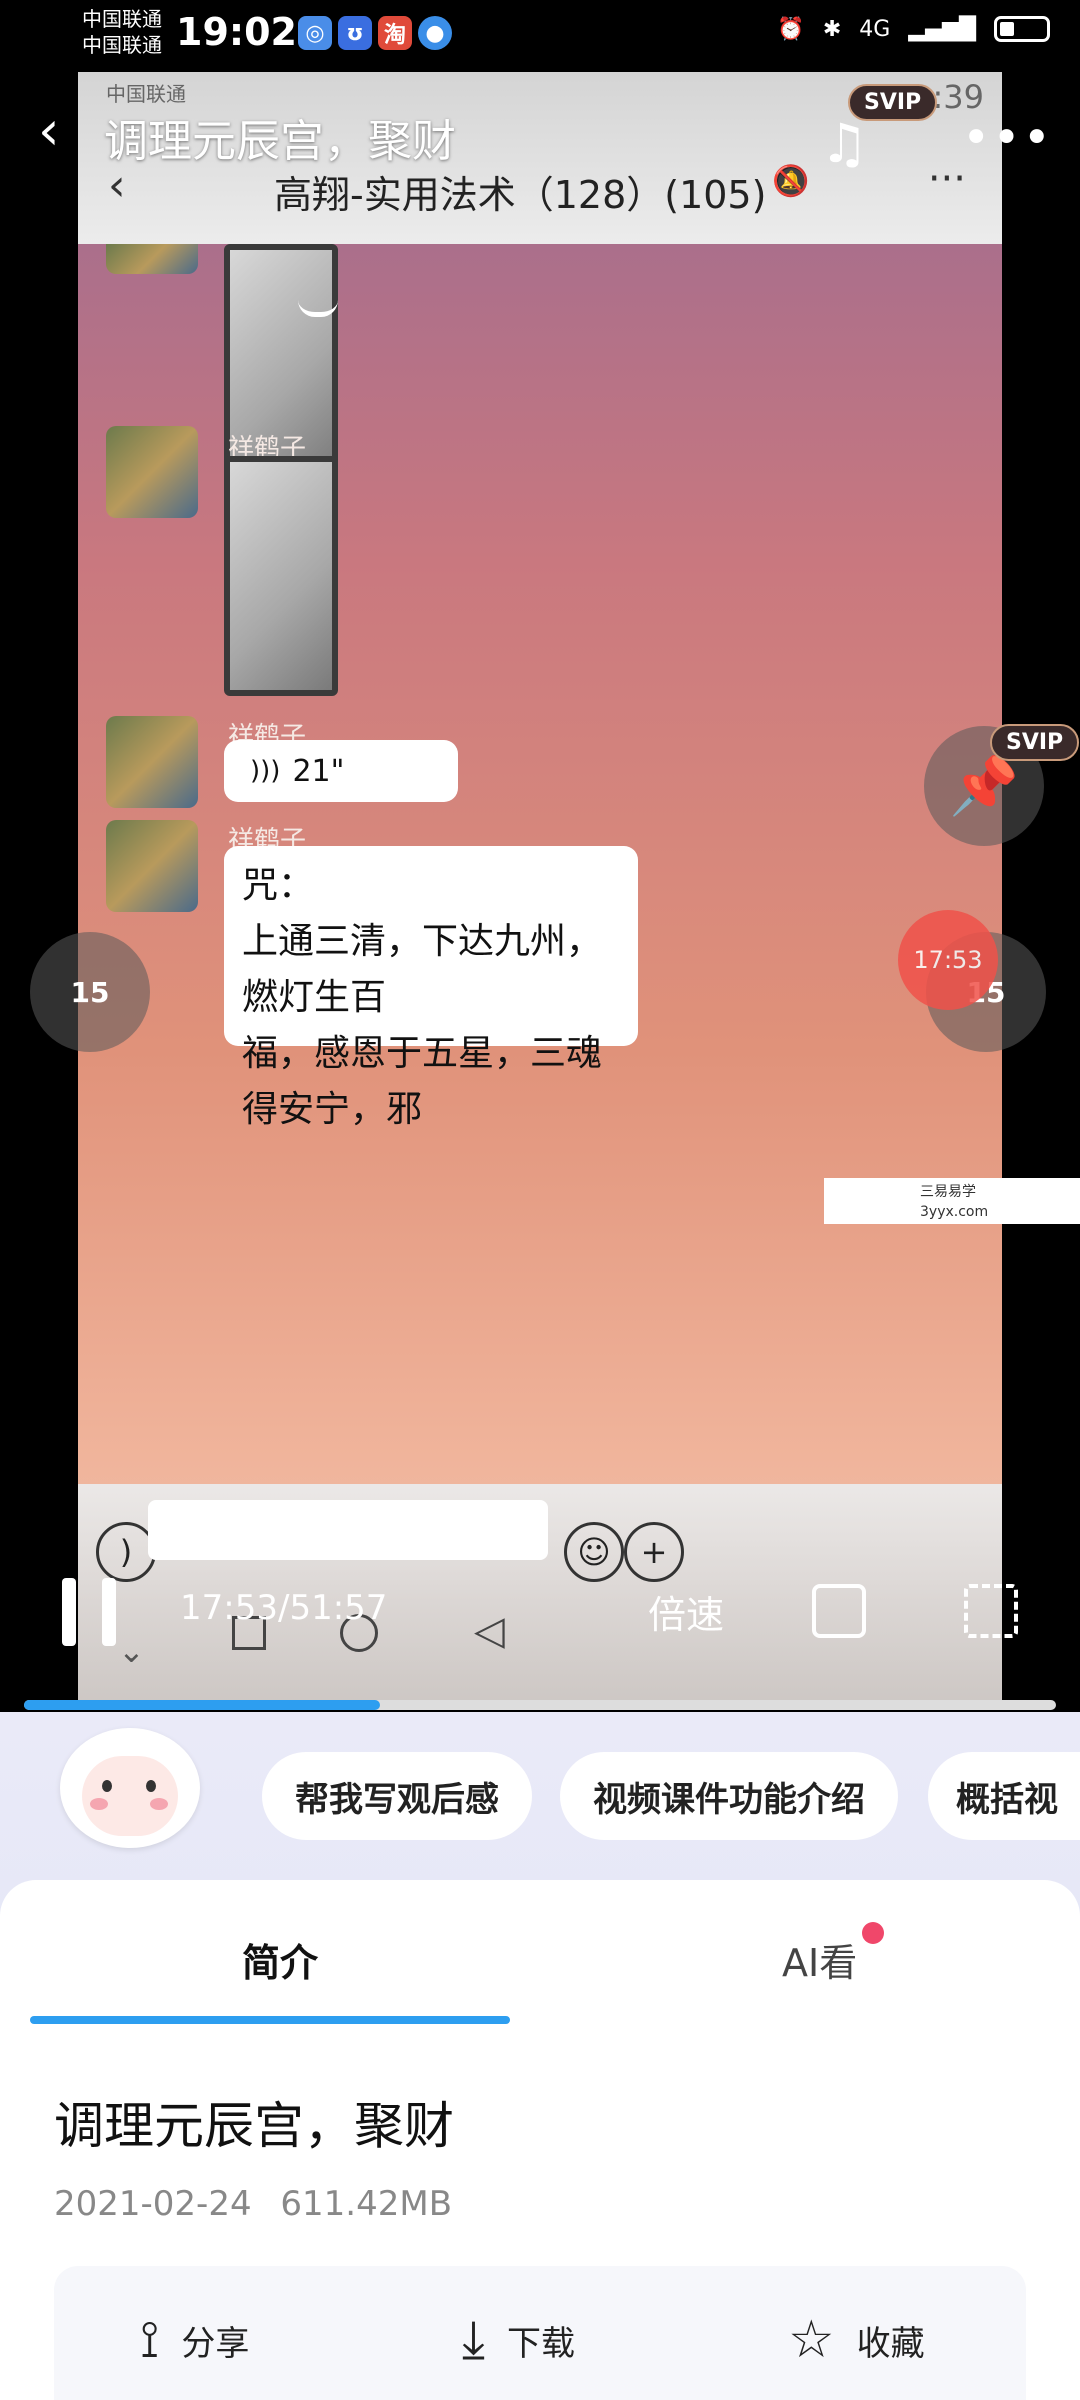 The width and height of the screenshot is (1080, 2400). What do you see at coordinates (122, 45) in the screenshot?
I see `carrier-2: 中国联通` at bounding box center [122, 45].